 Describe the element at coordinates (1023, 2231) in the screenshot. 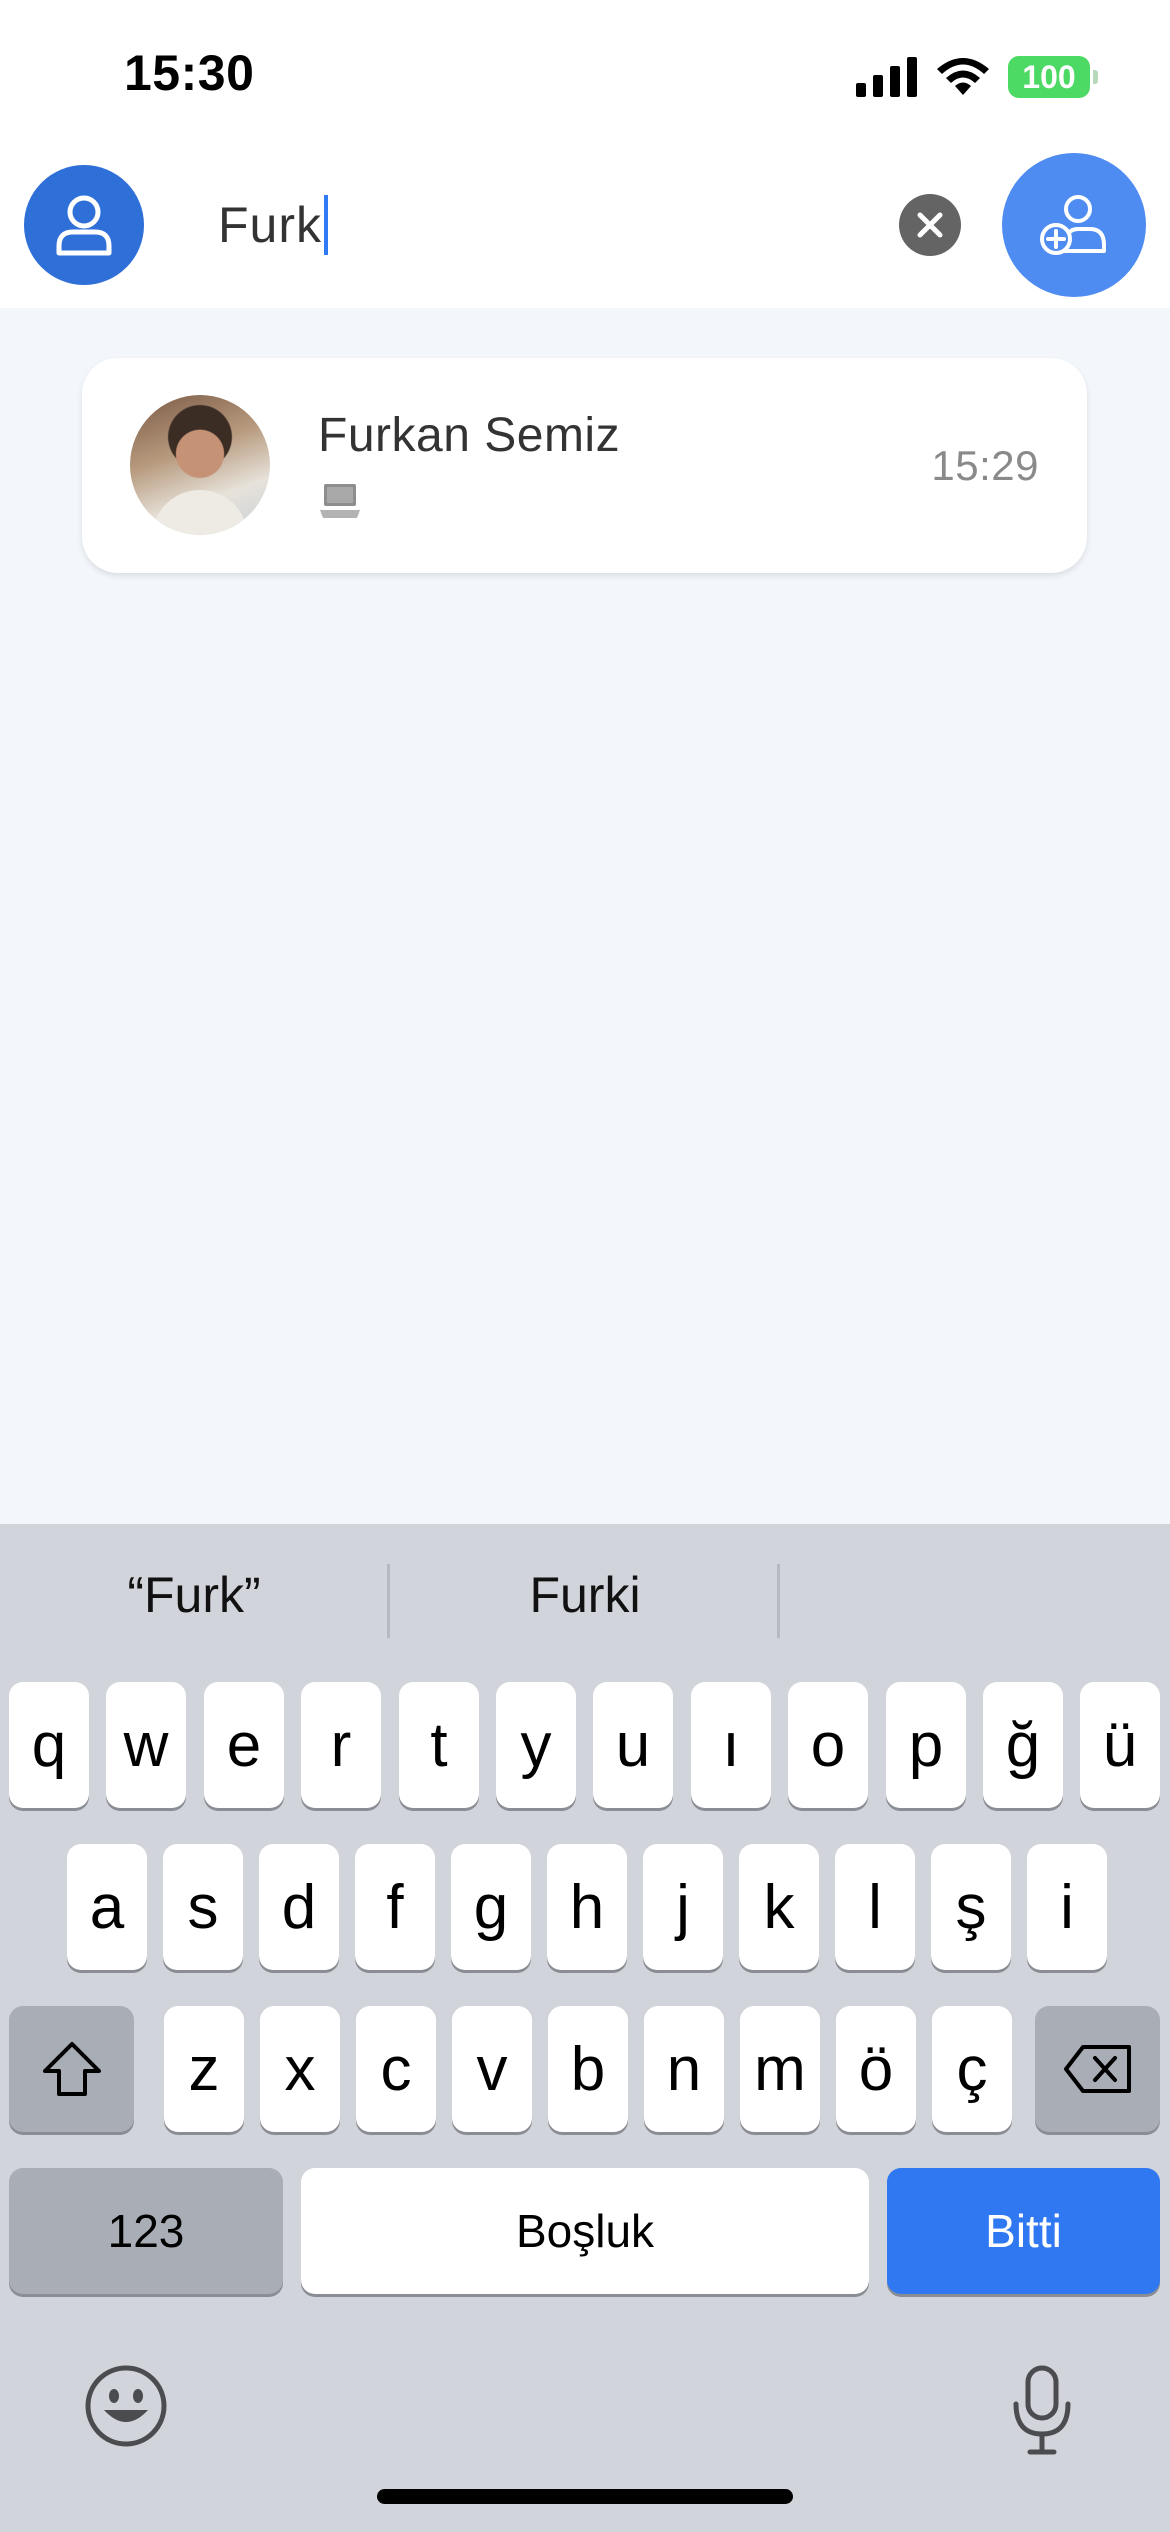

I see `done-key: Bitti` at that location.